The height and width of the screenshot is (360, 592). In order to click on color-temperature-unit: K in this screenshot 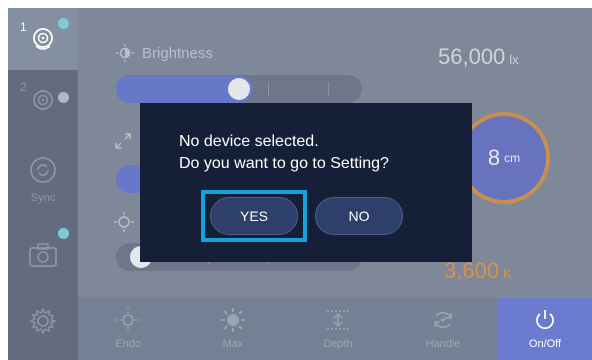, I will do `click(507, 273)`.